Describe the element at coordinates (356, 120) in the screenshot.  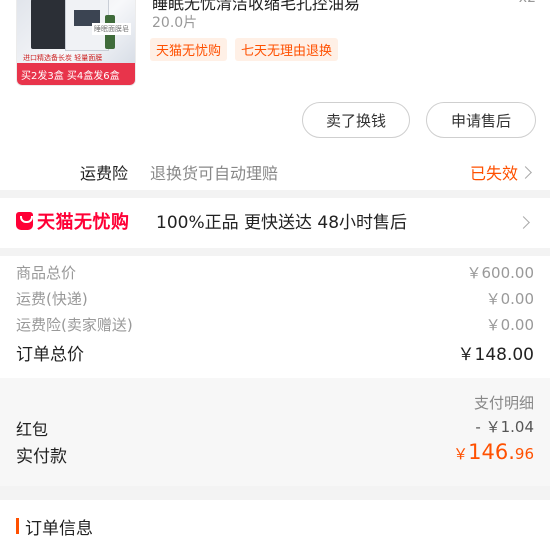
I see `sell-button: 卖了换钱` at that location.